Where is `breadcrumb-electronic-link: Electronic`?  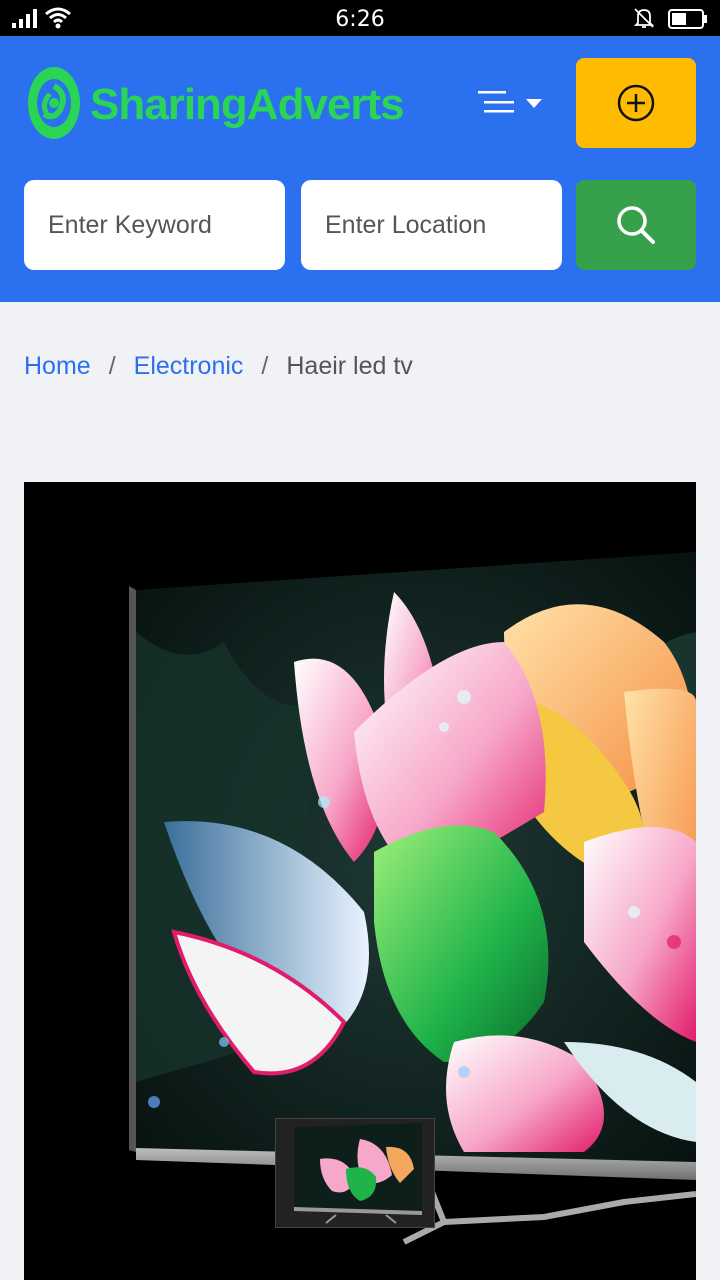 breadcrumb-electronic-link: Electronic is located at coordinates (189, 366).